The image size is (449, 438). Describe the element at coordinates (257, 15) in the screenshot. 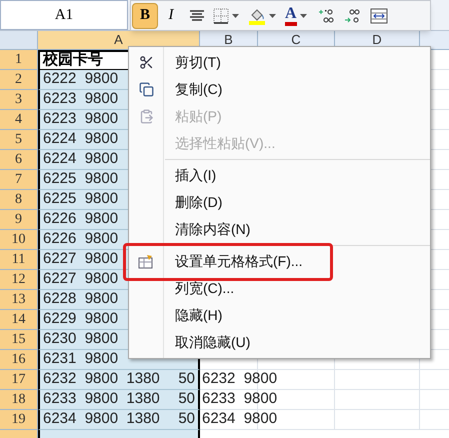

I see `fill-color-icon` at that location.